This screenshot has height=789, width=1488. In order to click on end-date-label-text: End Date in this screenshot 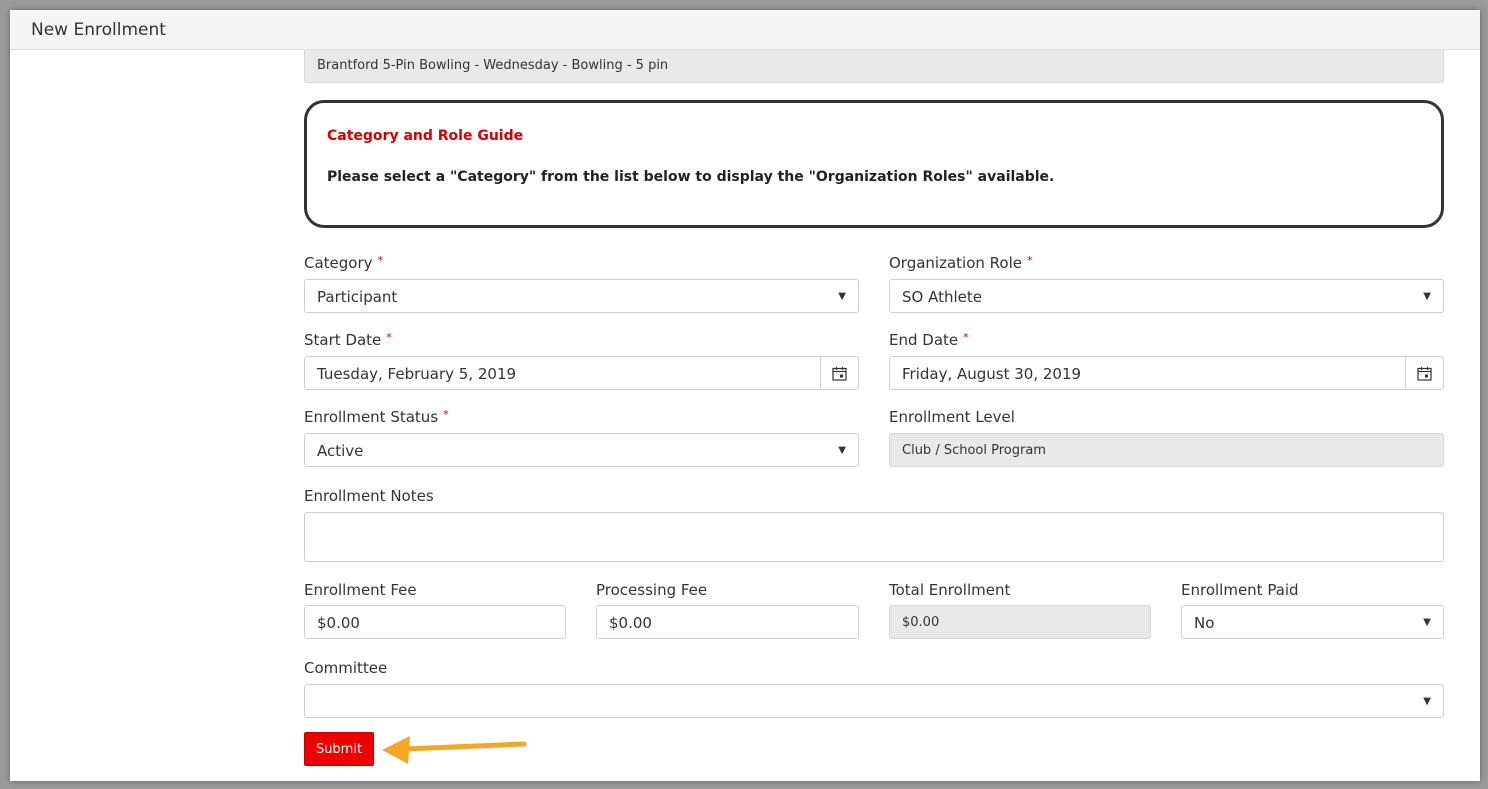, I will do `click(924, 340)`.